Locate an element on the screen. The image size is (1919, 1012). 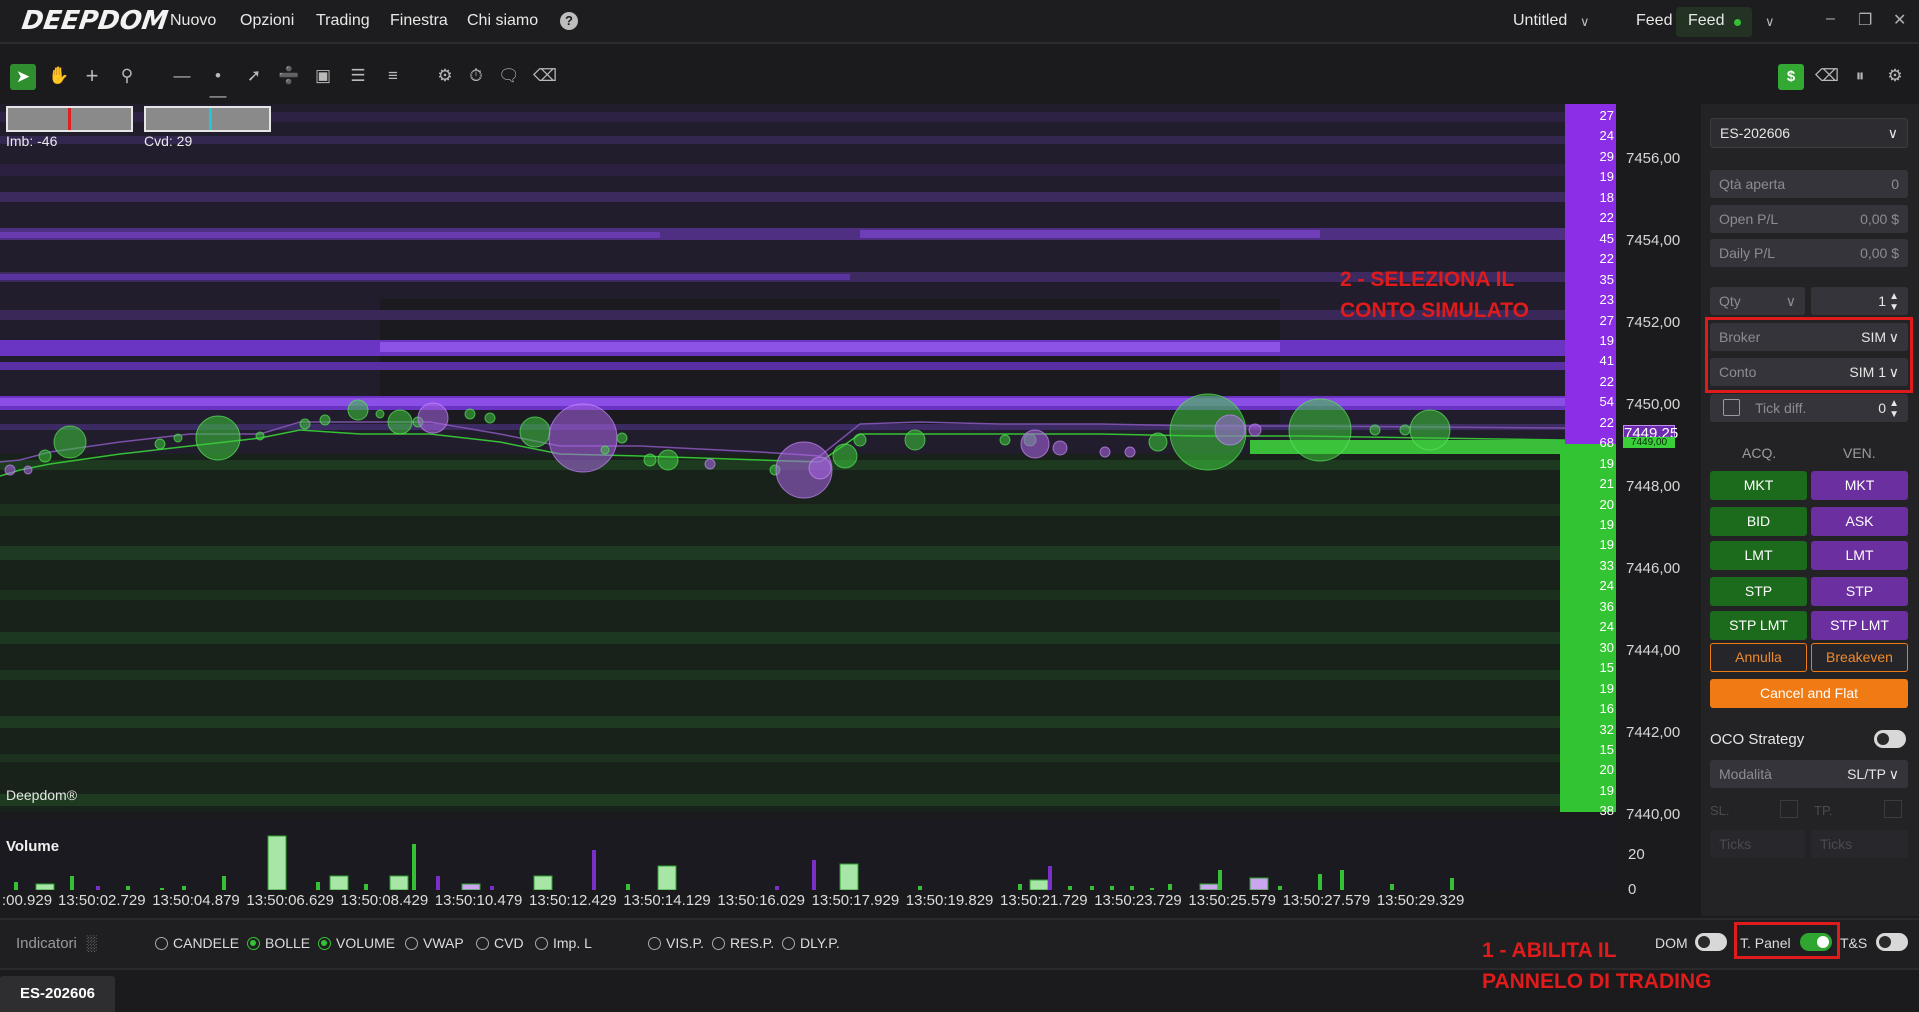
indicator-option: VOLUME is located at coordinates (356, 943).